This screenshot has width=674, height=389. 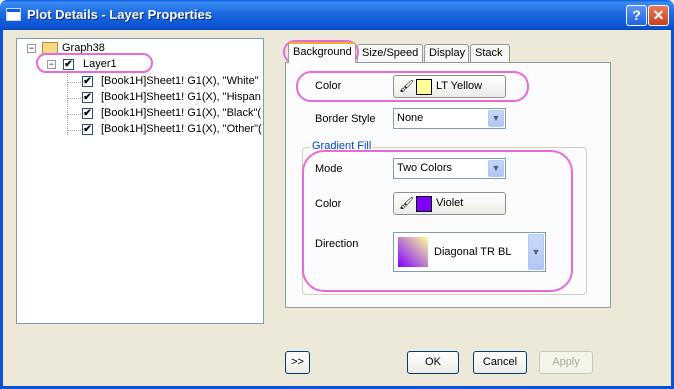 What do you see at coordinates (13, 14) in the screenshot?
I see `window-icon` at bounding box center [13, 14].